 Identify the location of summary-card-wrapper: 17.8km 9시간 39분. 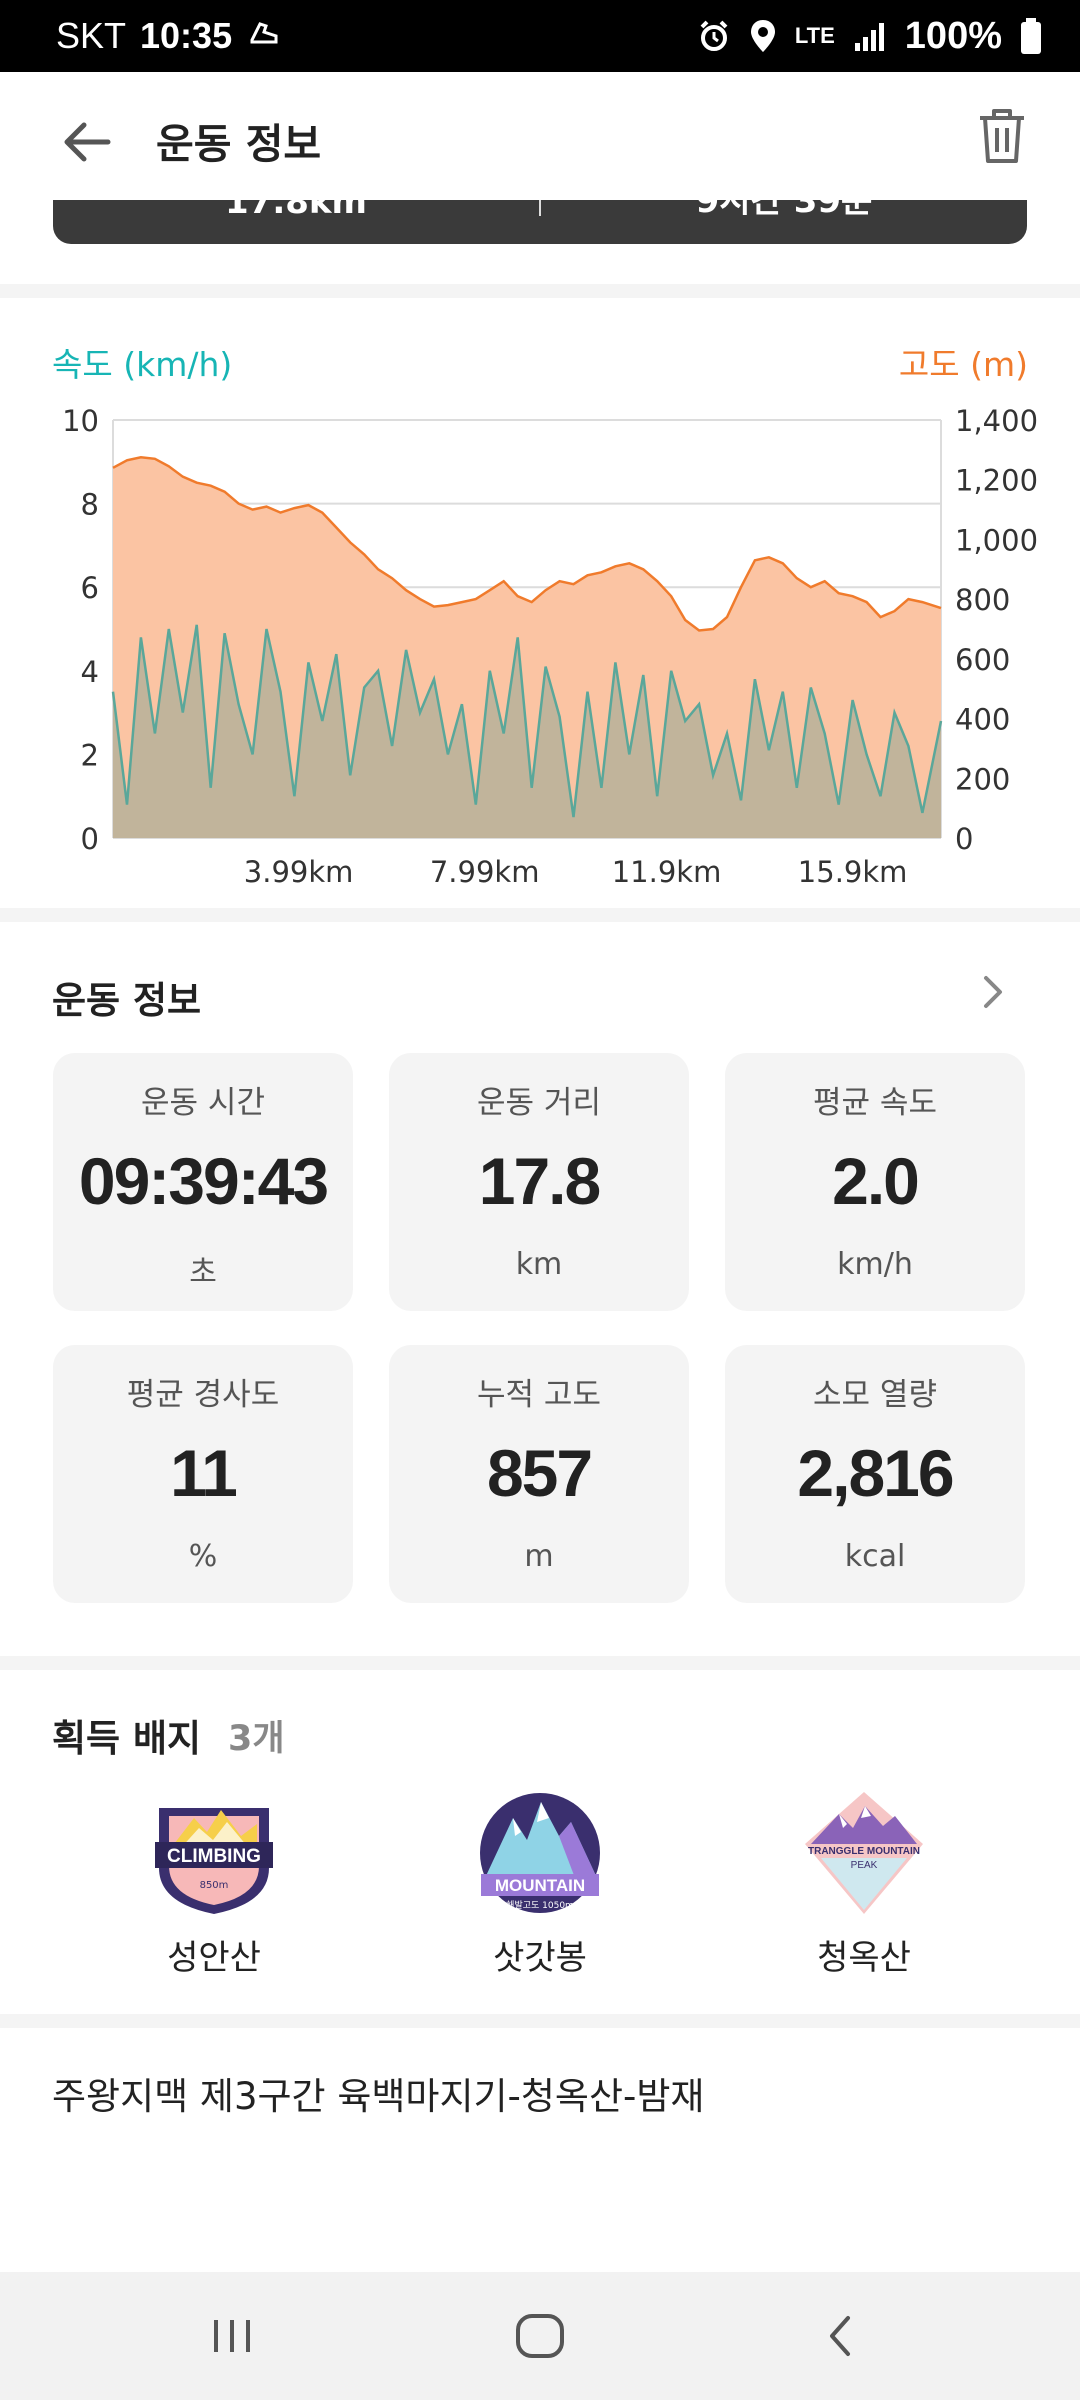
(540, 242).